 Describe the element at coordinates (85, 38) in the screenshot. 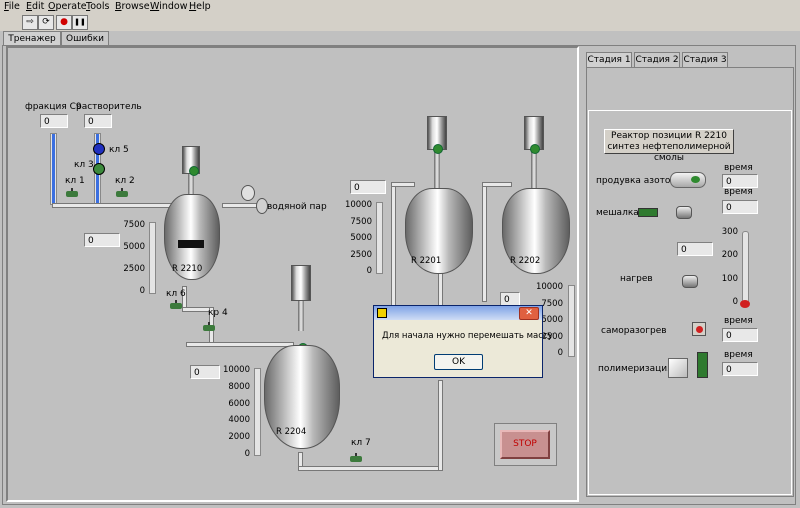

I see `tab-errors: Ошибки` at that location.